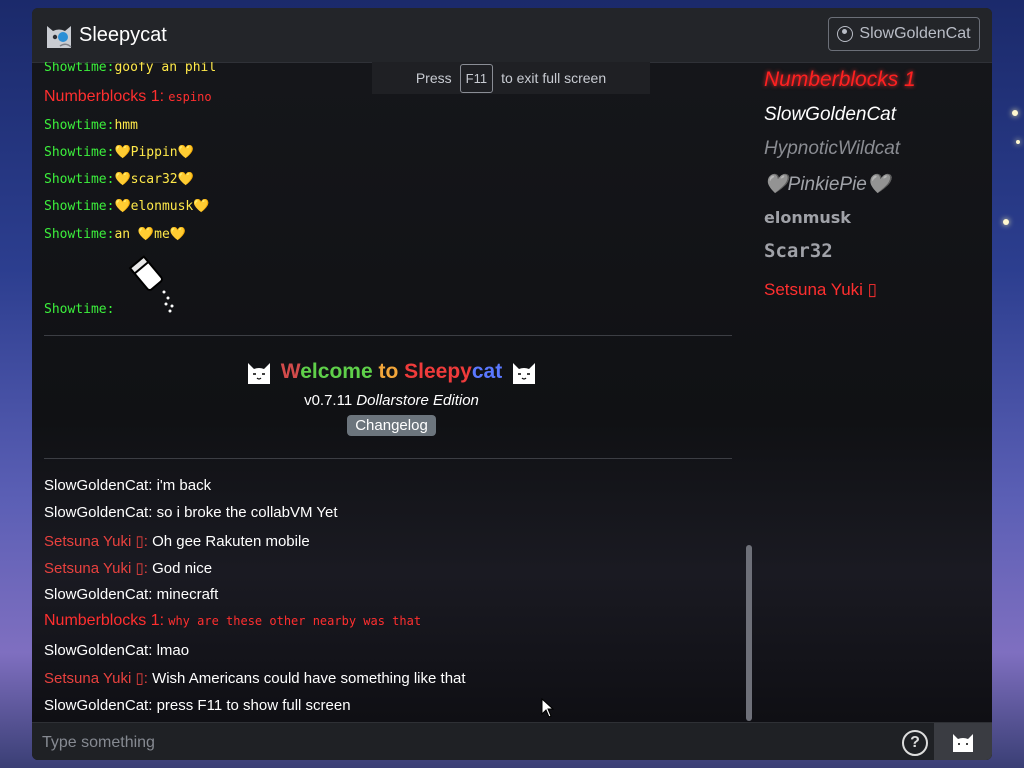 The width and height of the screenshot is (1024, 768). What do you see at coordinates (128, 96) in the screenshot?
I see `chat-message: Numberblocks 1: espino` at bounding box center [128, 96].